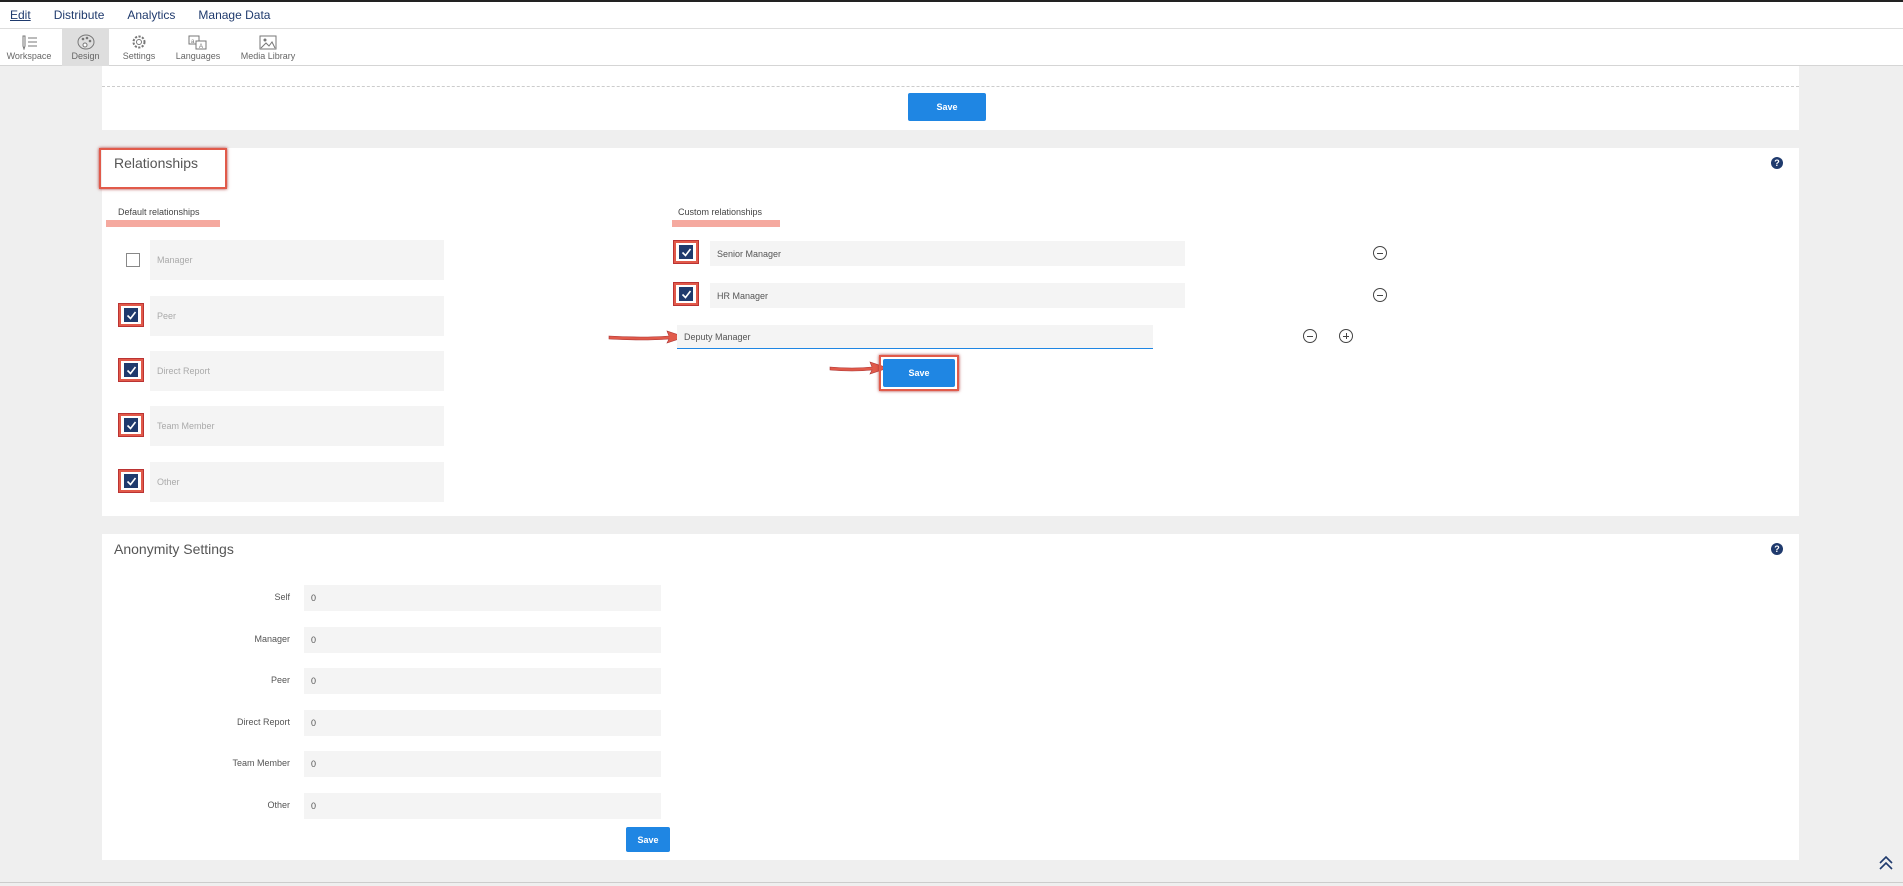  What do you see at coordinates (726, 223) in the screenshot?
I see `highlight-custom` at bounding box center [726, 223].